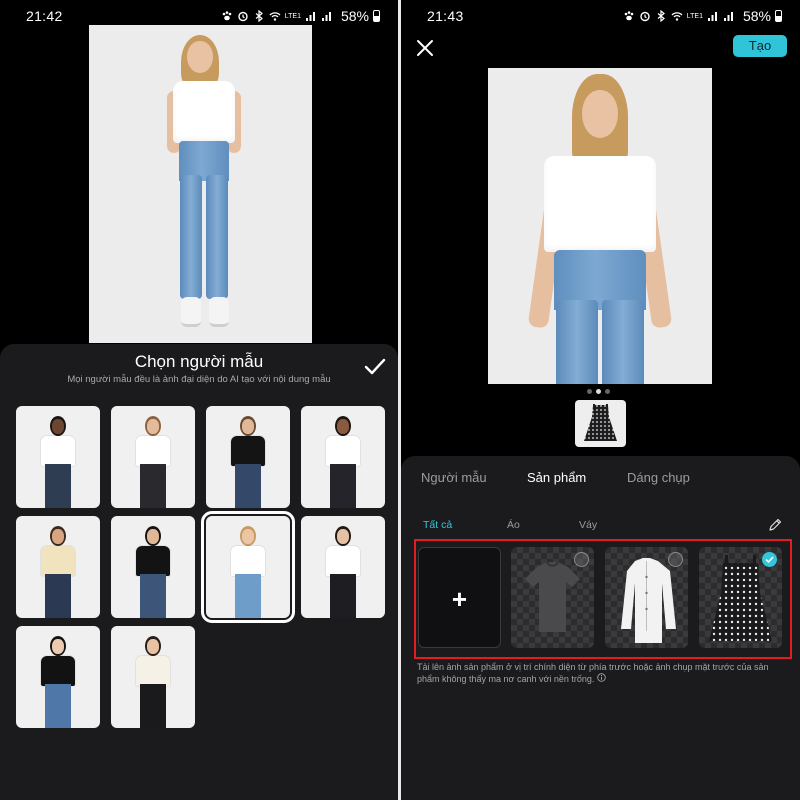  Describe the element at coordinates (375, 367) in the screenshot. I see `confirm-check-icon` at that location.